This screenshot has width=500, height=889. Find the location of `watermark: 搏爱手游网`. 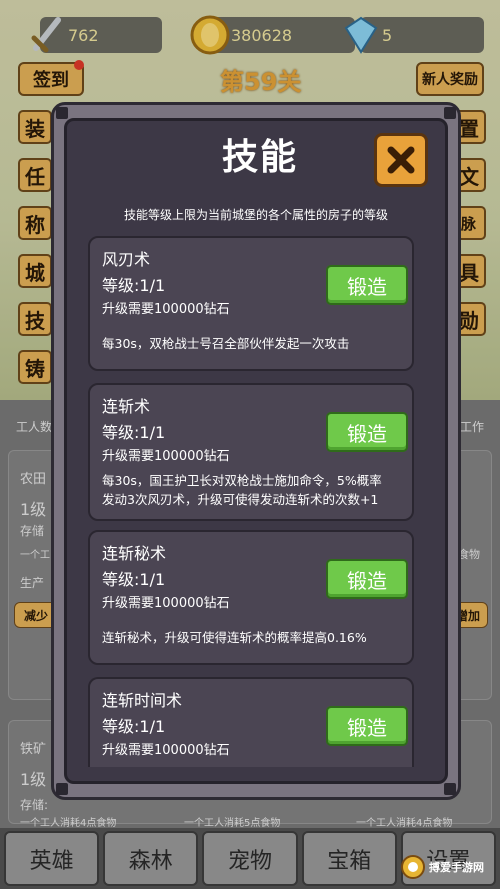

watermark: 搏爱手游网 is located at coordinates (447, 867).